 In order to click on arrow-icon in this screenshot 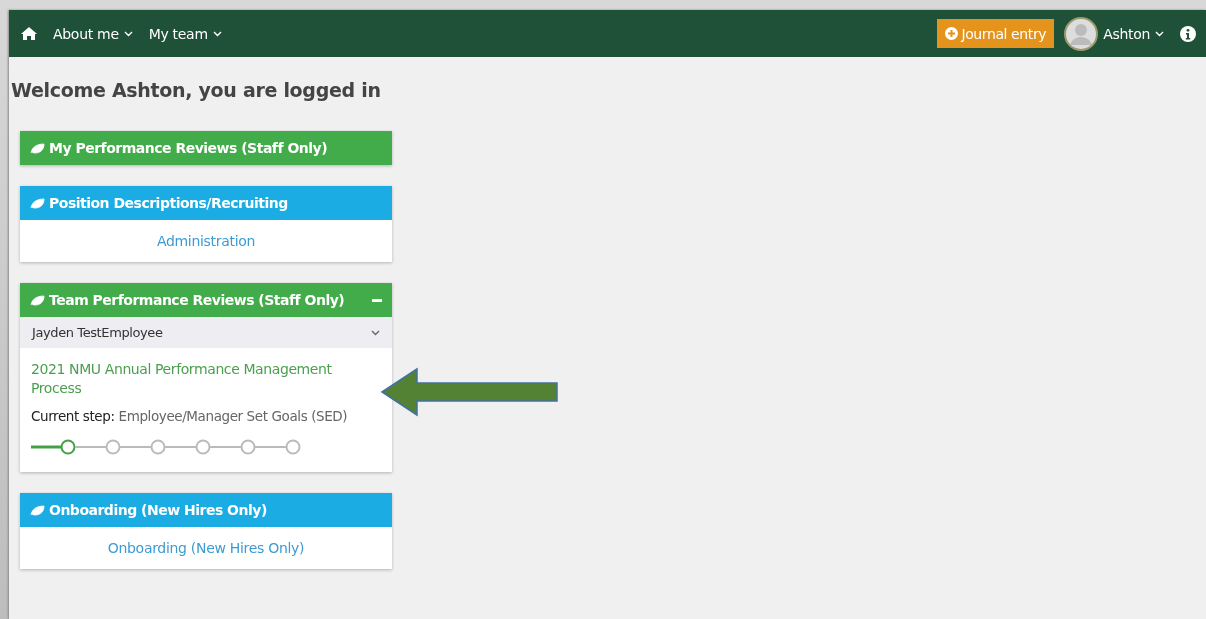, I will do `click(469, 392)`.